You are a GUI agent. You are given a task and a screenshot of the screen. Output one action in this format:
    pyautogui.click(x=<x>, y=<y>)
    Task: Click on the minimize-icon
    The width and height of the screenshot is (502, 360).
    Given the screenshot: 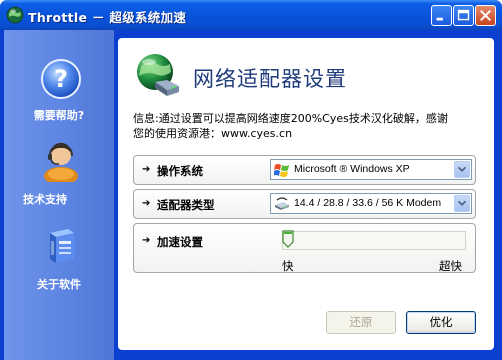 What is the action you would take?
    pyautogui.click(x=439, y=19)
    